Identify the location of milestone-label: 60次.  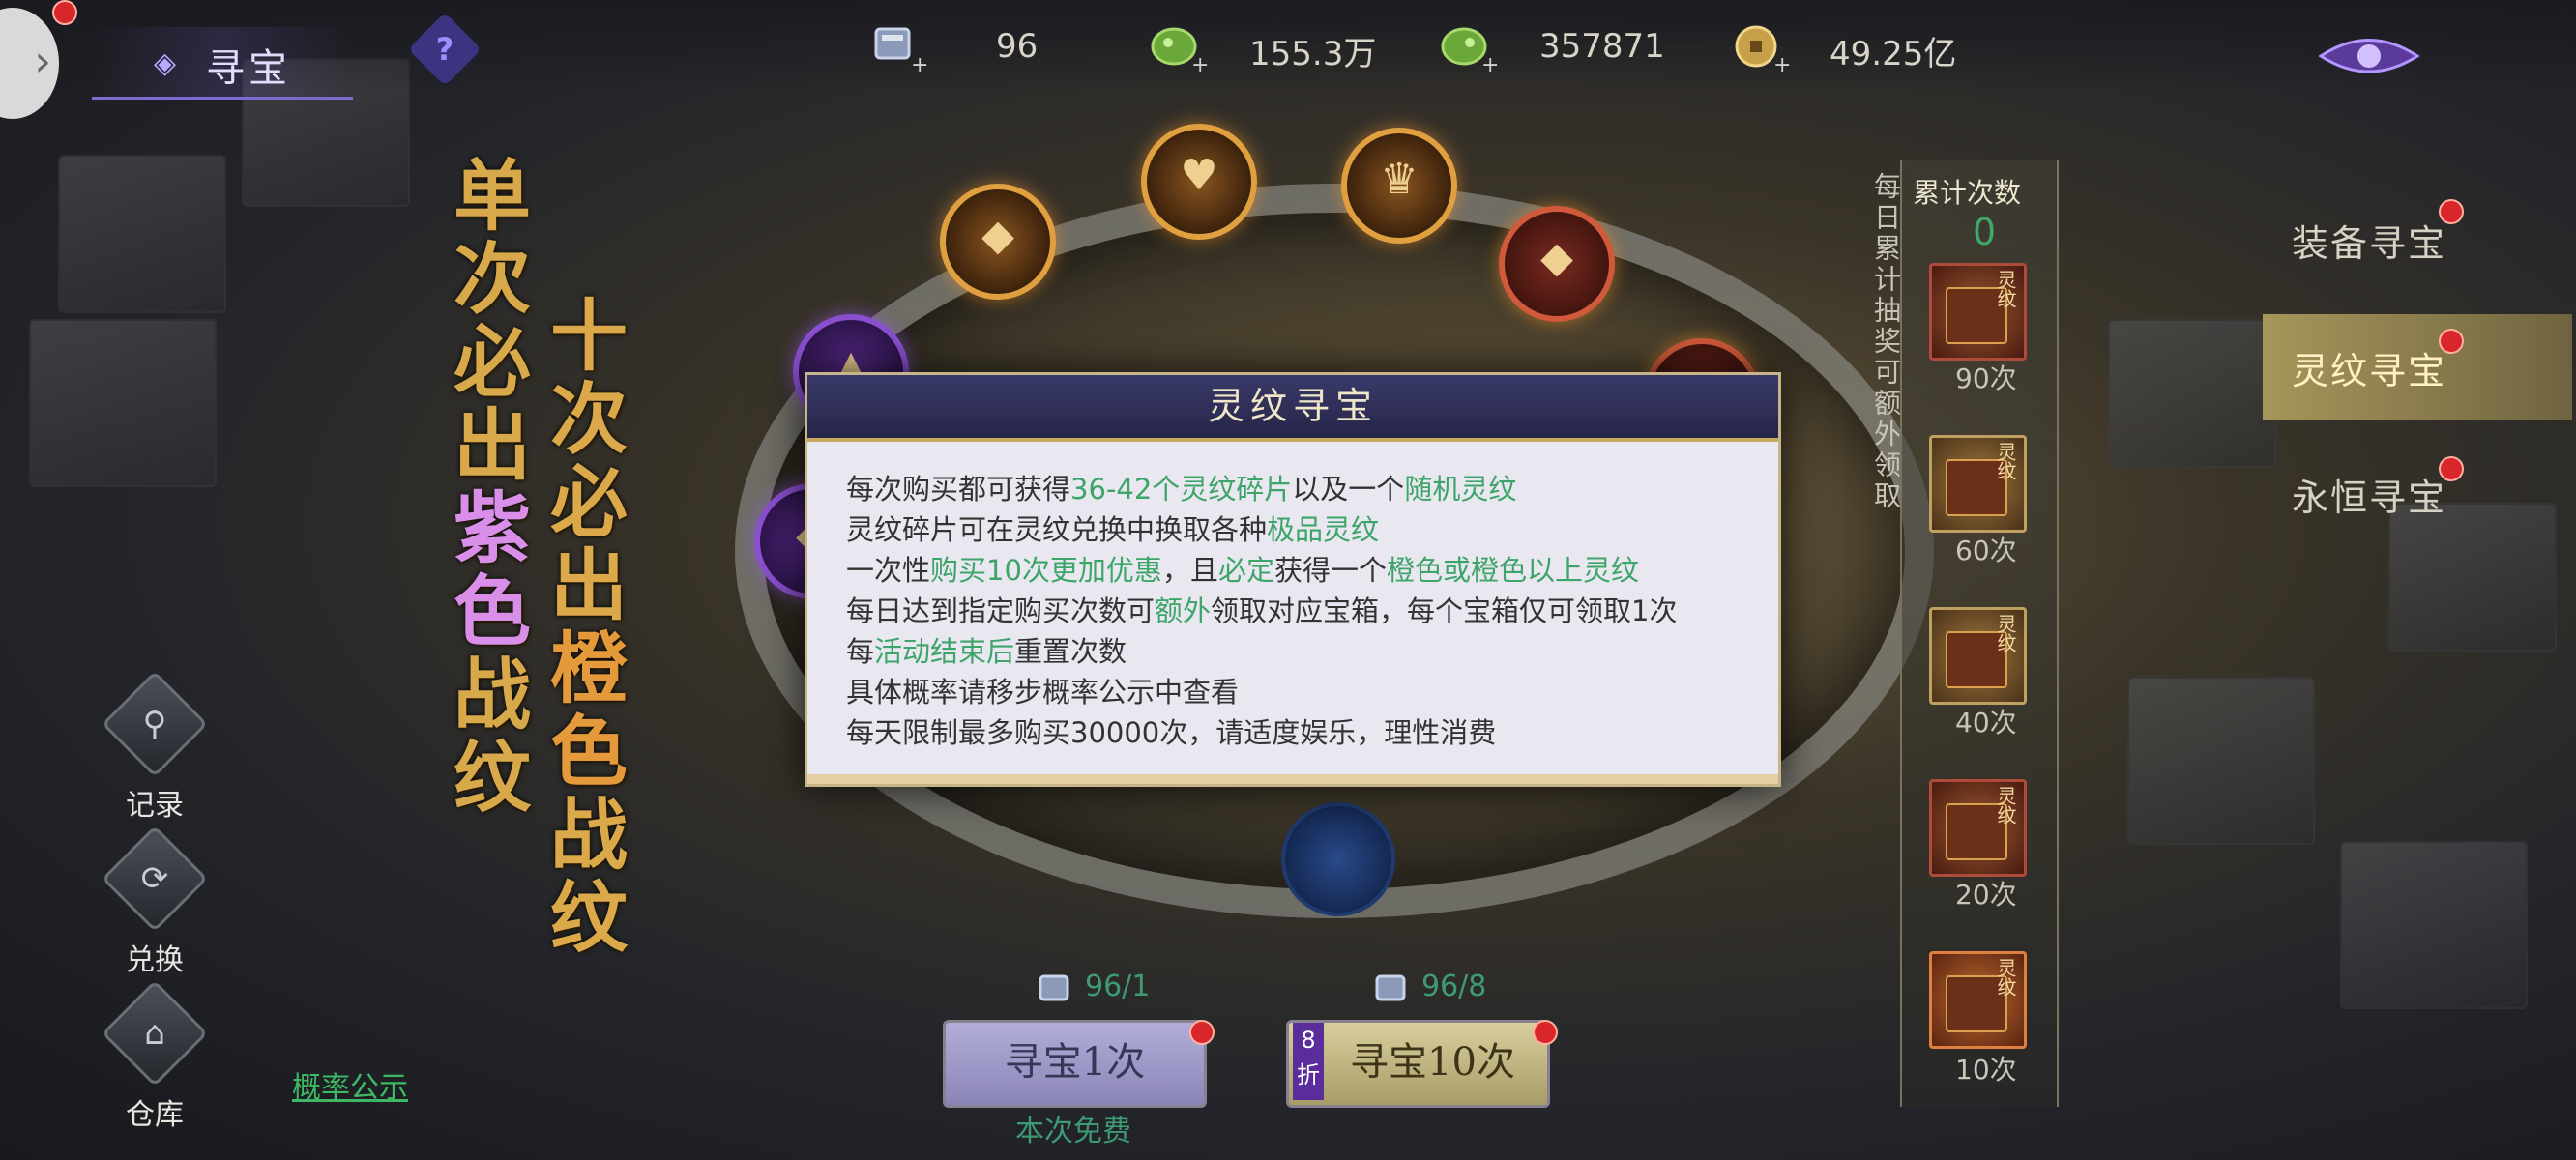
(1986, 550).